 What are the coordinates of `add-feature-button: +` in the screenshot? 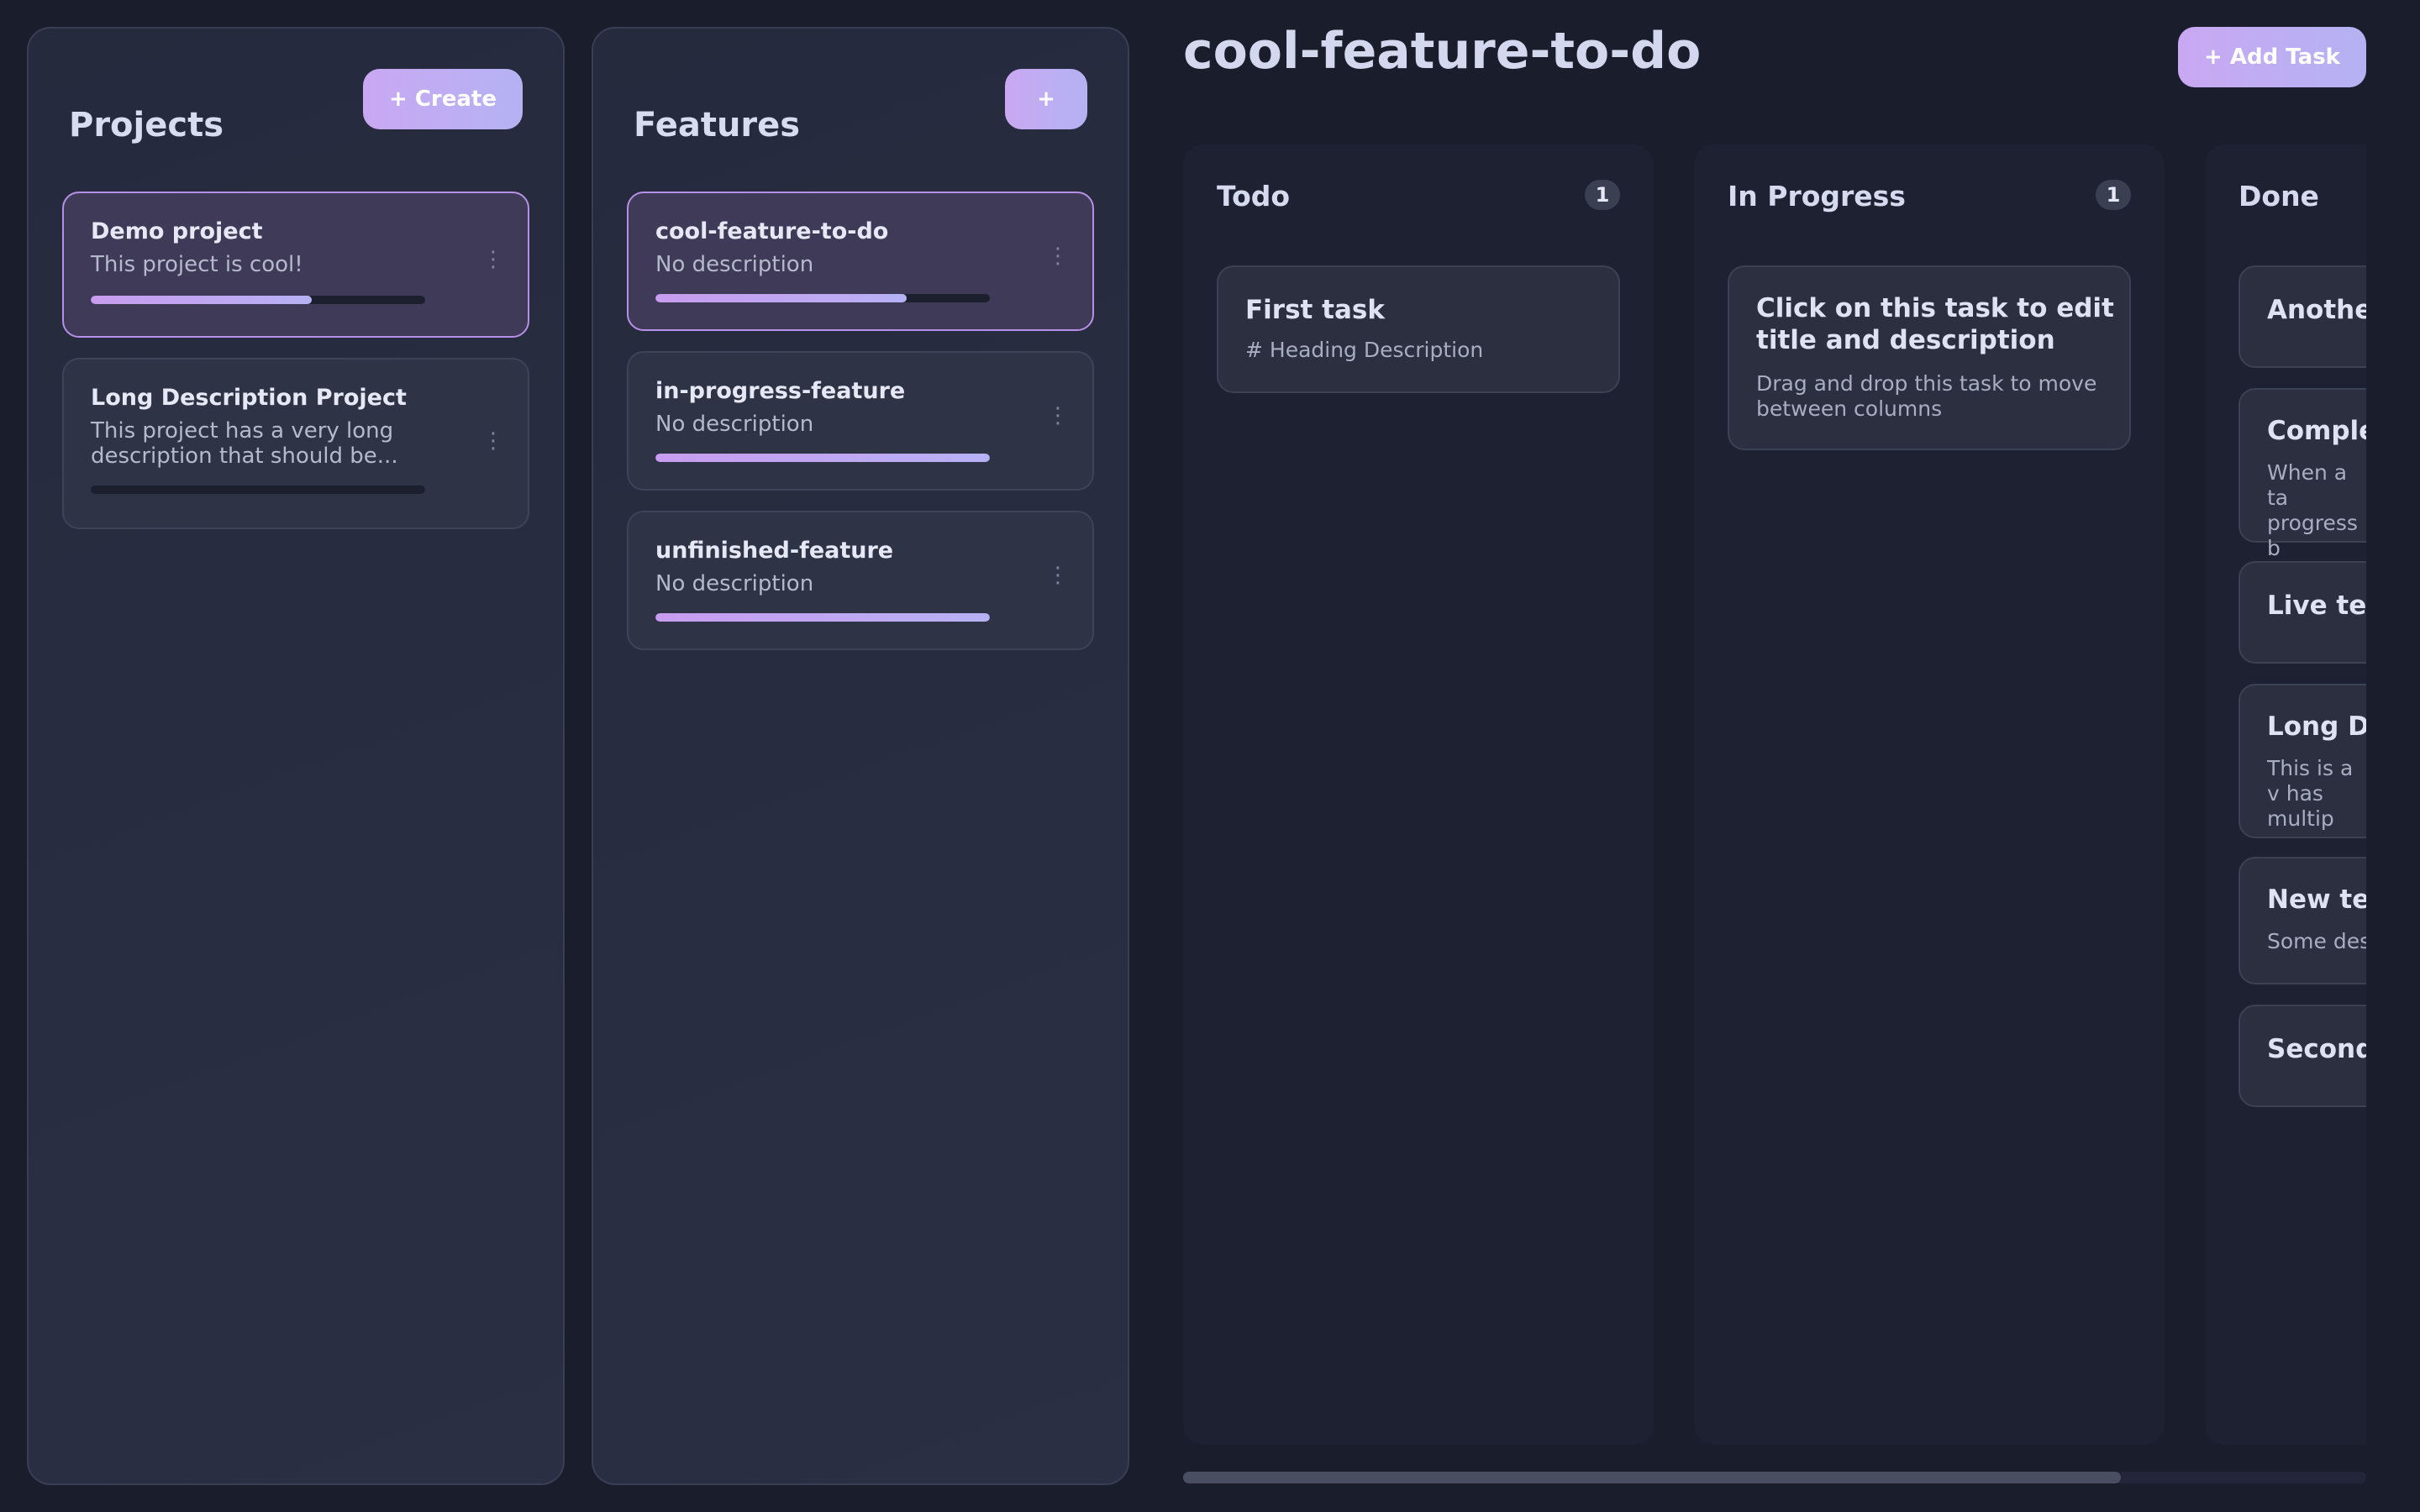 It's located at (1046, 99).